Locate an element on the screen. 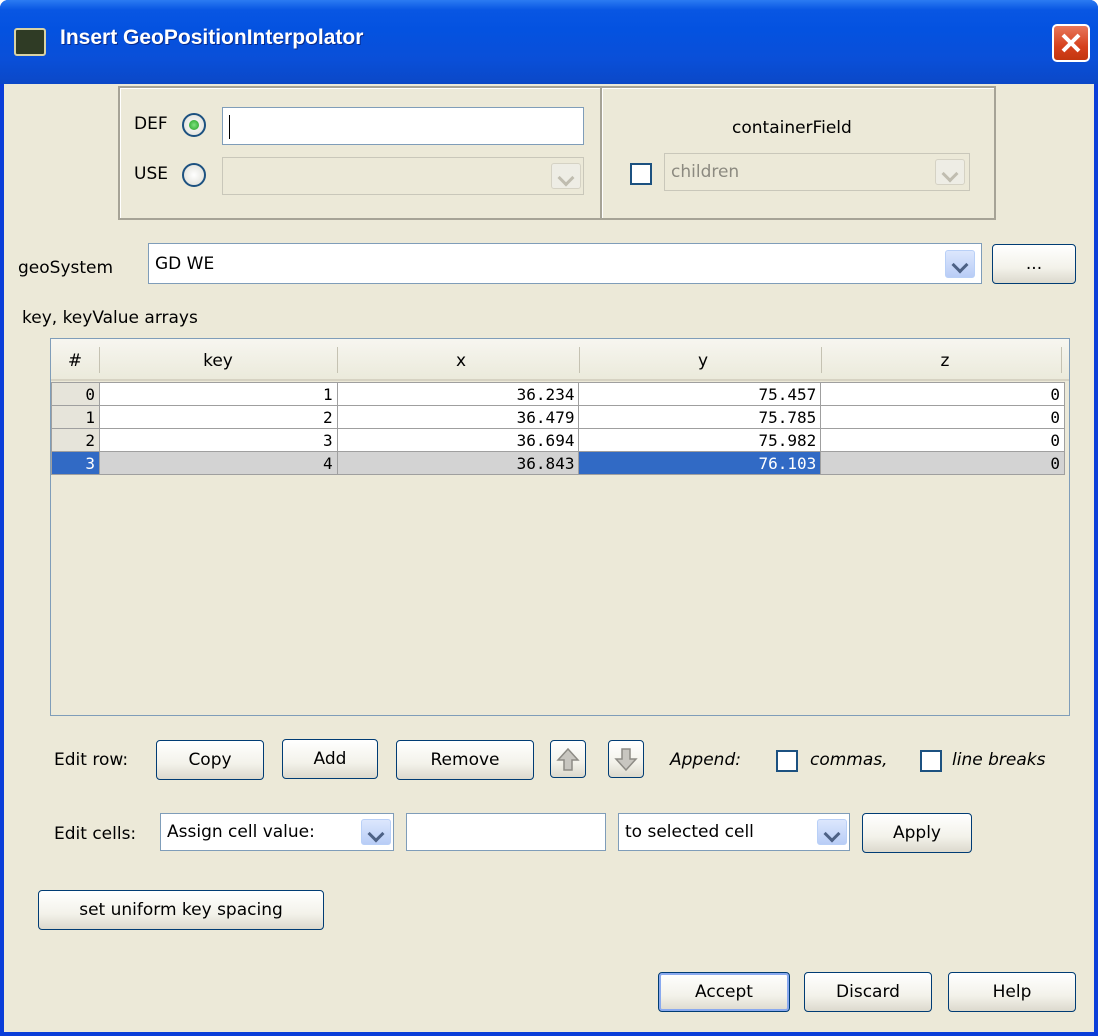  move-row-down-button is located at coordinates (626, 759).